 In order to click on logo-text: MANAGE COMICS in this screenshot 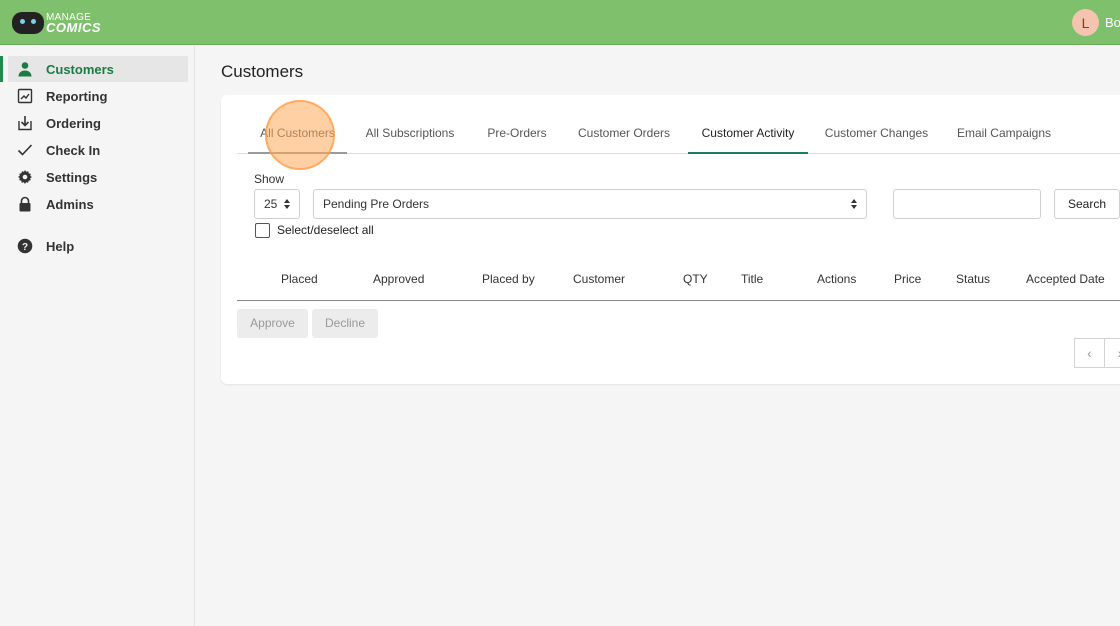, I will do `click(73, 24)`.